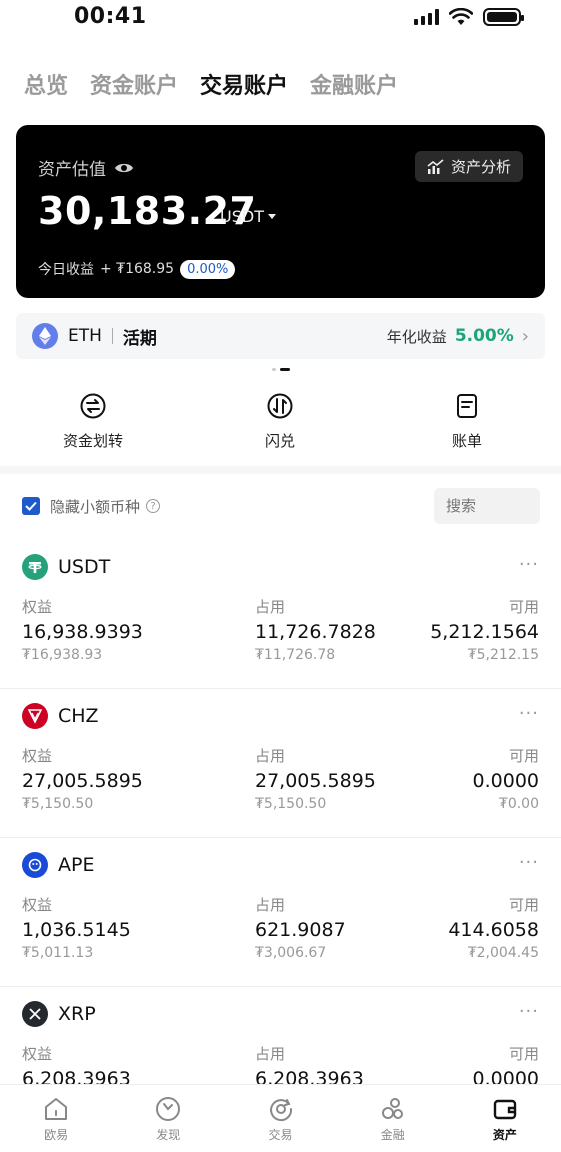 Image resolution: width=561 pixels, height=1152 pixels. I want to click on nav-home: 欧易, so click(56, 1118).